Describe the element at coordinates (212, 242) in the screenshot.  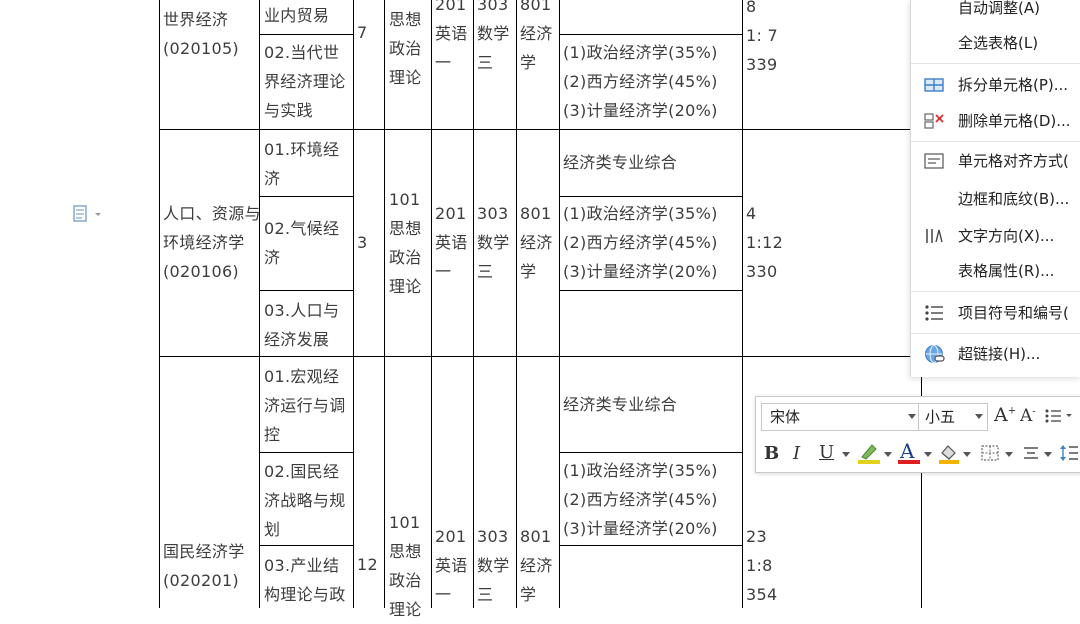
I see `major-name: 人口、资源与 环境经济学 (020106)` at that location.